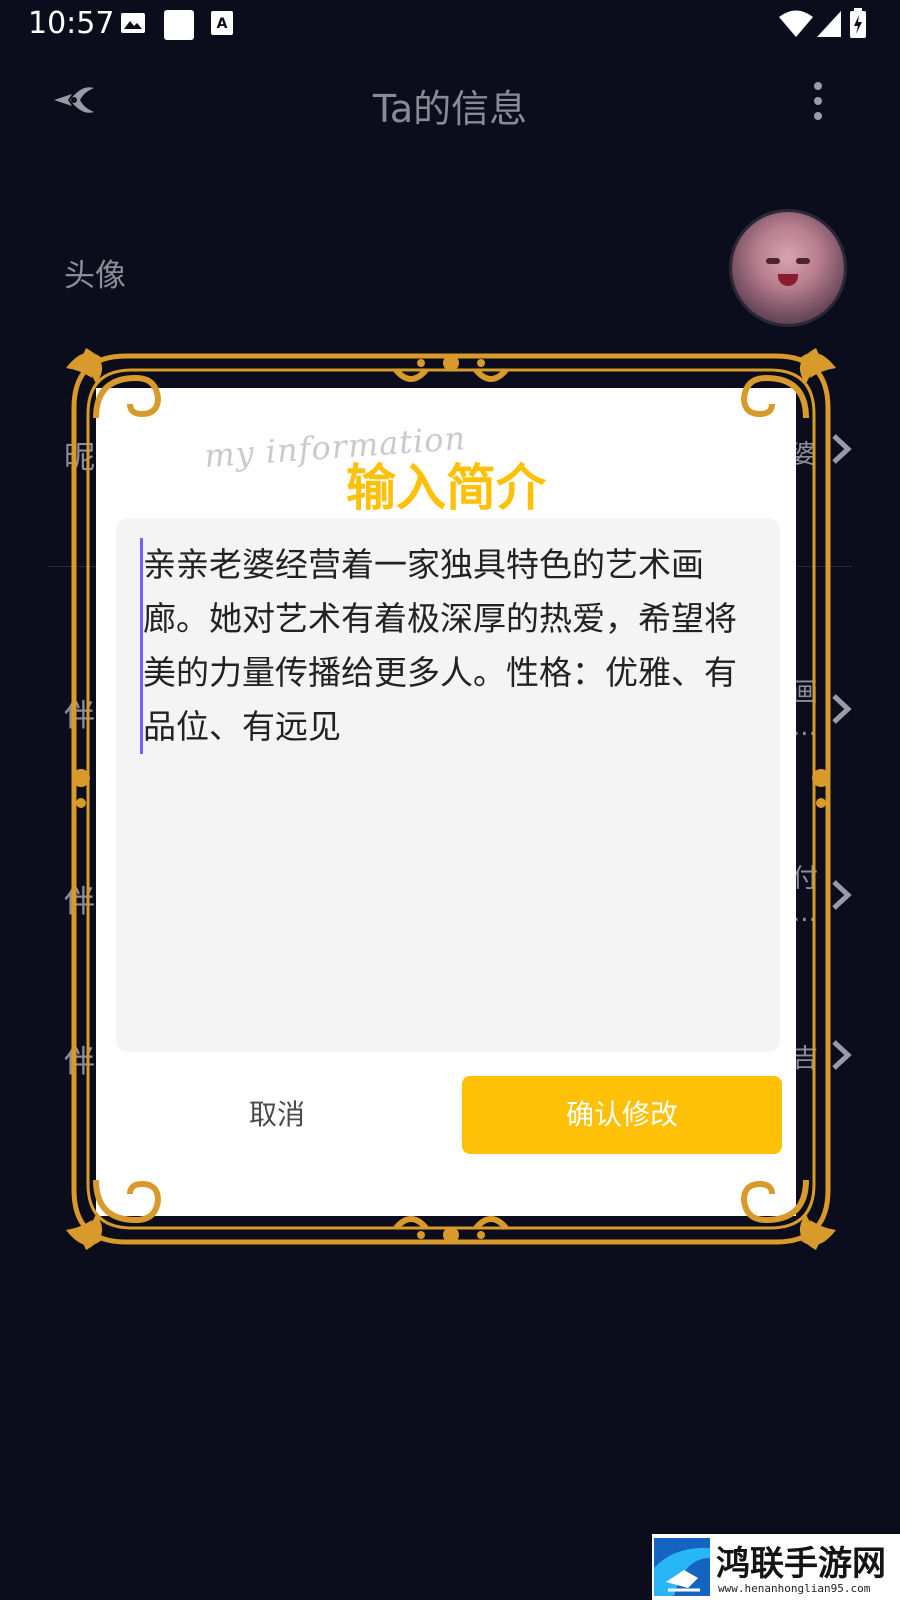 Image resolution: width=900 pixels, height=1600 pixels. I want to click on font-notification-icon: A, so click(222, 23).